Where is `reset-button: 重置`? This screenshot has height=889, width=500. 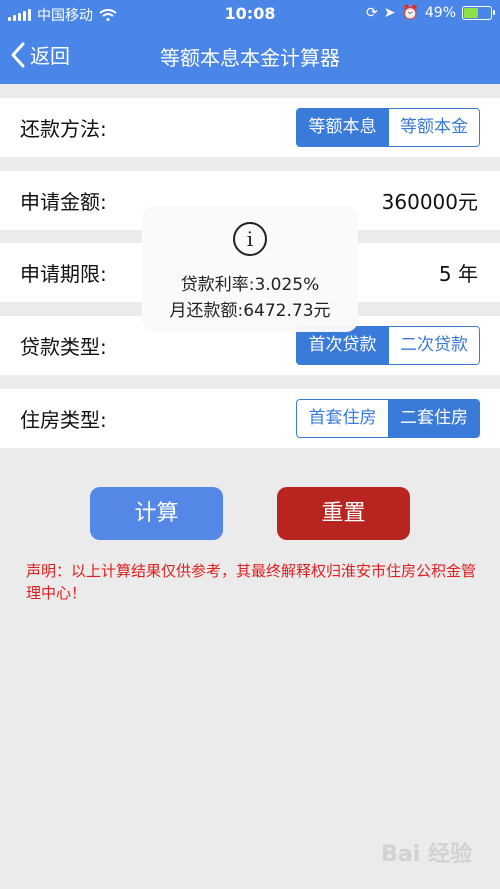 reset-button: 重置 is located at coordinates (343, 513).